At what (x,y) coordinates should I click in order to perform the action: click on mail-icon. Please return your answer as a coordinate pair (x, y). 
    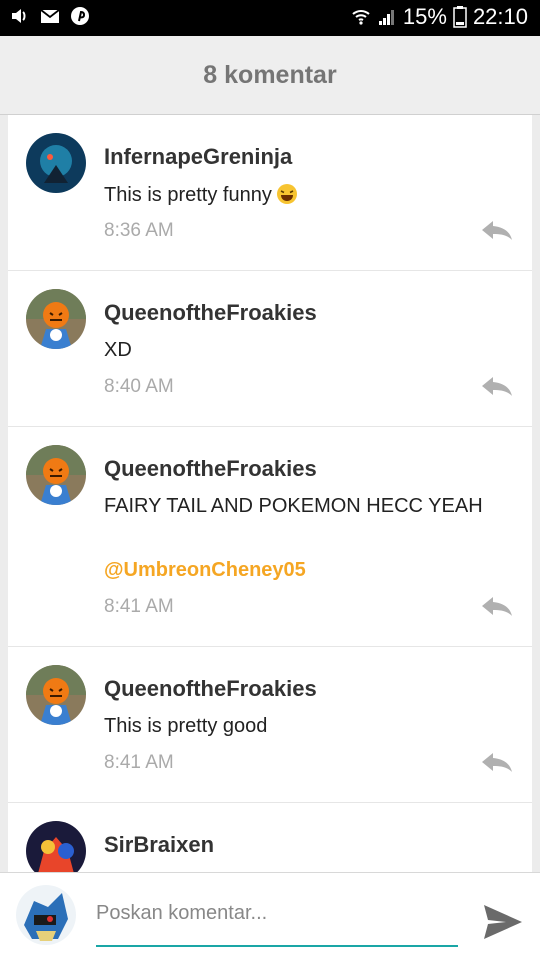
    Looking at the image, I should click on (50, 16).